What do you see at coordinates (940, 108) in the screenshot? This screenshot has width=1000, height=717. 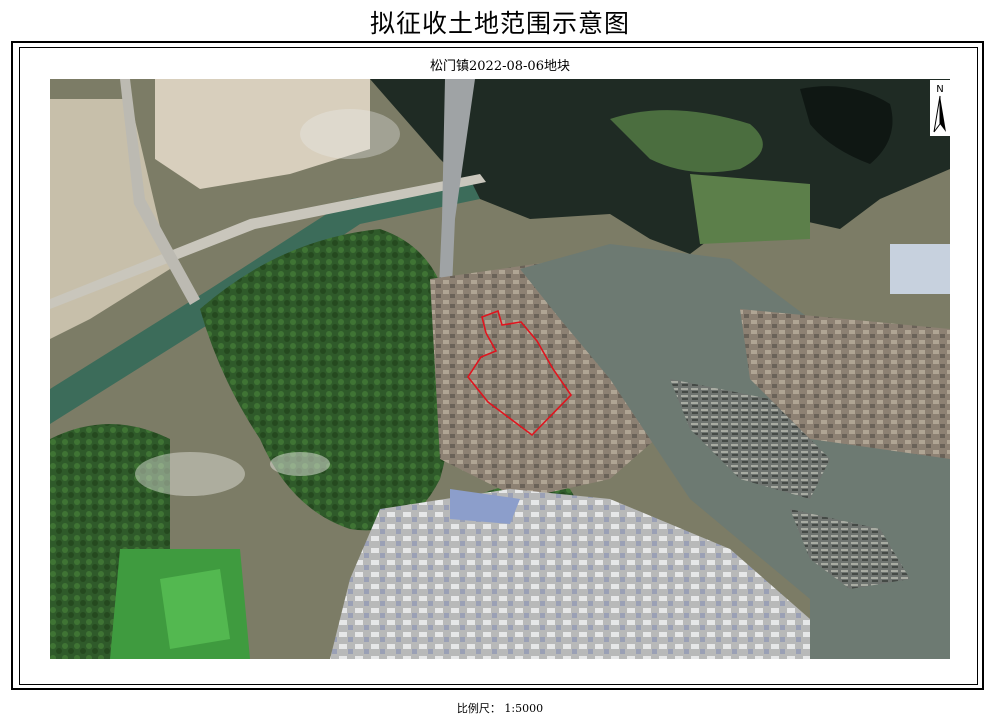 I see `north-arrow-icon: N` at bounding box center [940, 108].